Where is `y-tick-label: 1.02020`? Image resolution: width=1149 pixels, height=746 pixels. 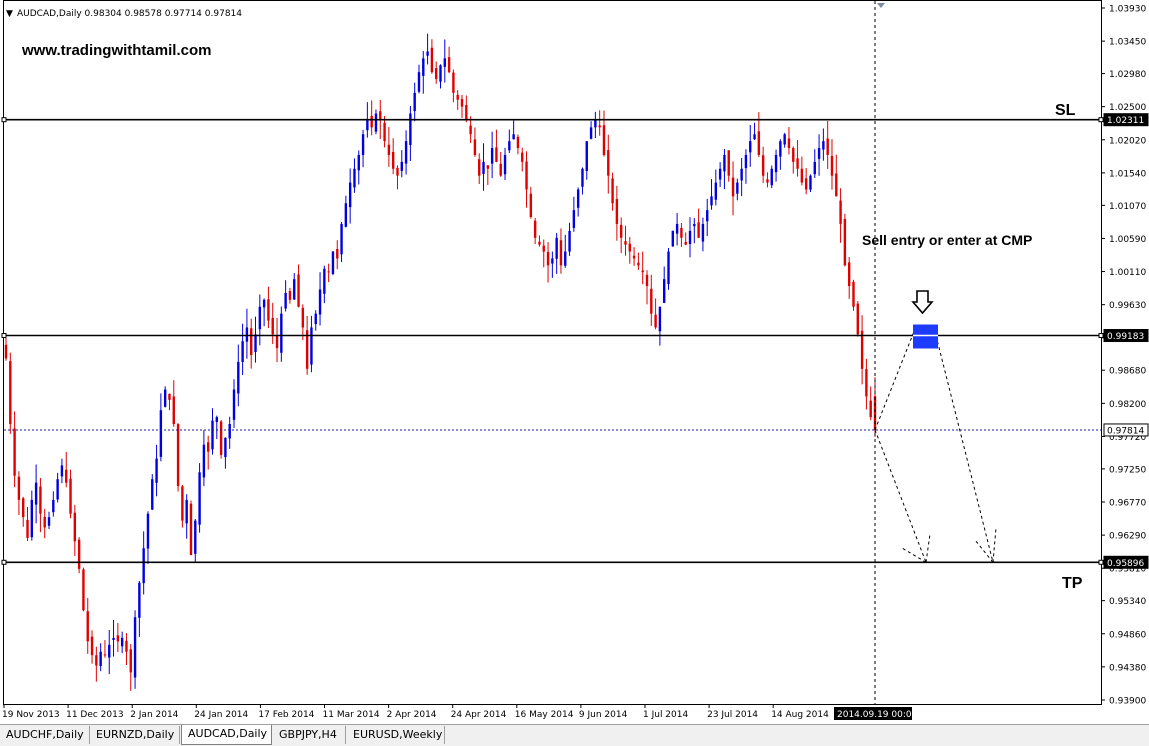
y-tick-label: 1.02020 is located at coordinates (1127, 141).